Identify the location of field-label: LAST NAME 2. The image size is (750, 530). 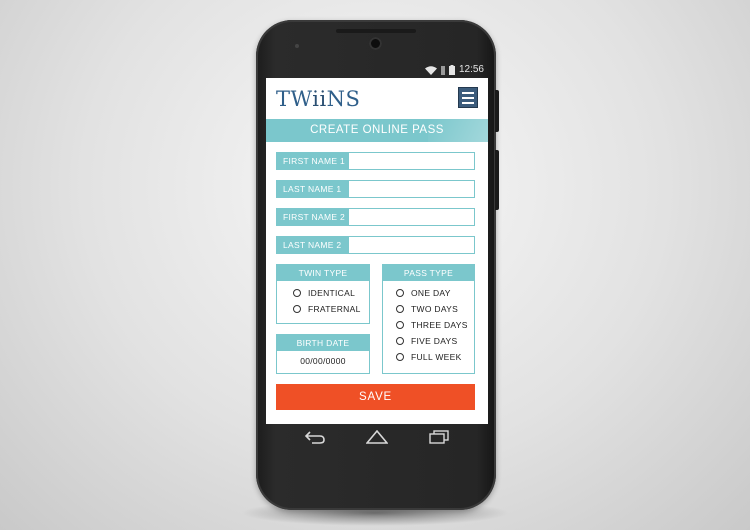
(313, 245).